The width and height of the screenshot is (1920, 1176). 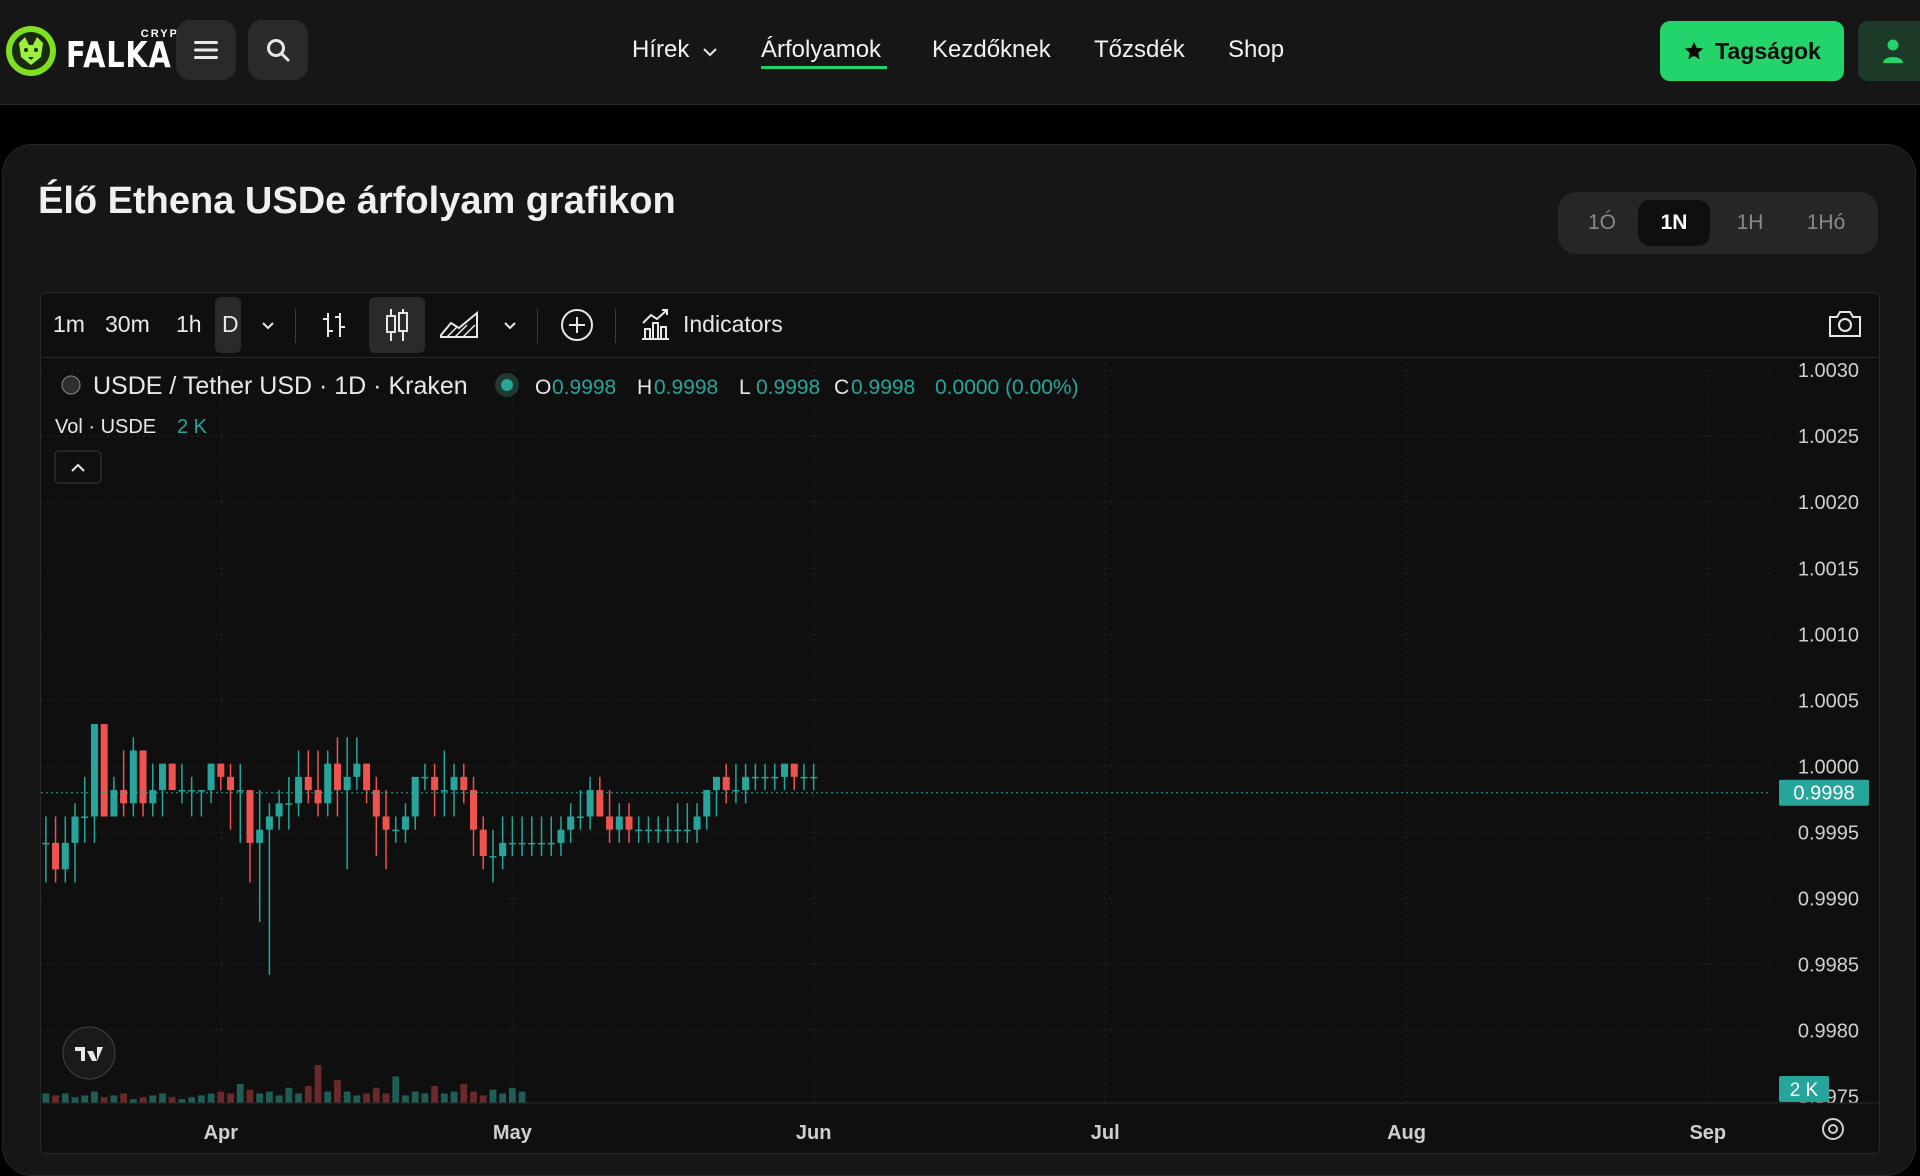 I want to click on period-selector: 1Ó 1N 1H 1Hó, so click(x=1718, y=223).